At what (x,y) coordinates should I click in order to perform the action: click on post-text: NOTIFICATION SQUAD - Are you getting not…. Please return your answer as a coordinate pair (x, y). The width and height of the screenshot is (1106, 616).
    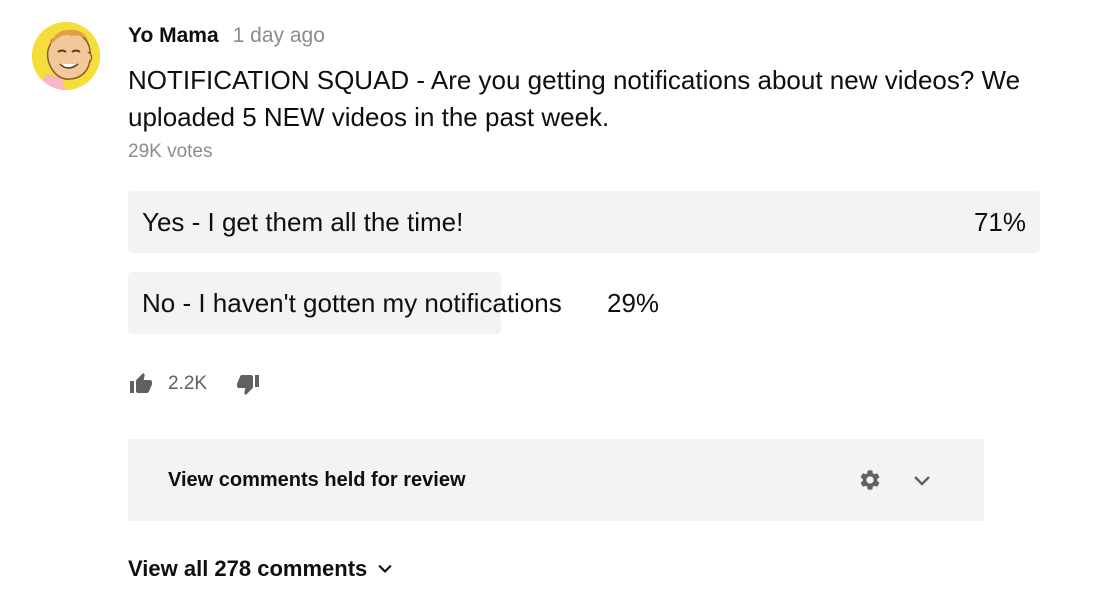
    Looking at the image, I should click on (574, 98).